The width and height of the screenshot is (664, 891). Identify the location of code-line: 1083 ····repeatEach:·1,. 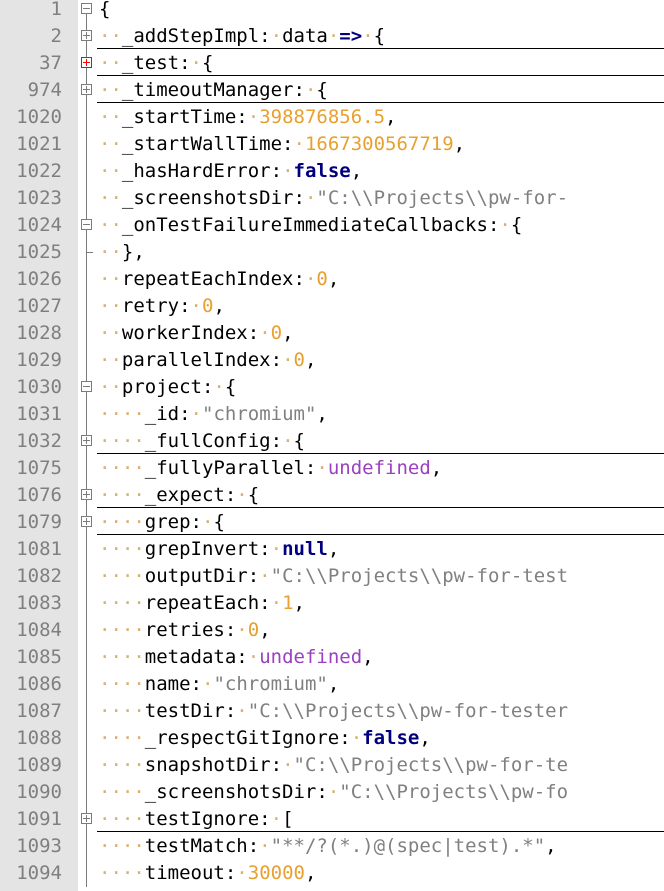
(332, 603).